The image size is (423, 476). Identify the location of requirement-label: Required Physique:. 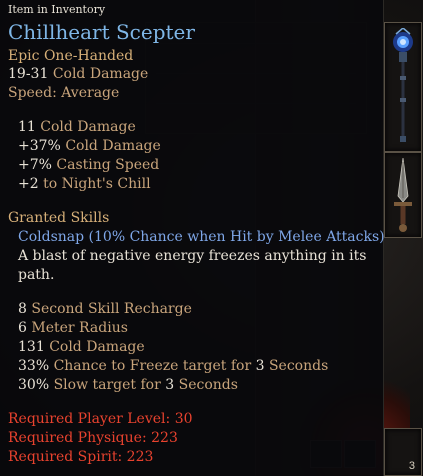
(77, 438).